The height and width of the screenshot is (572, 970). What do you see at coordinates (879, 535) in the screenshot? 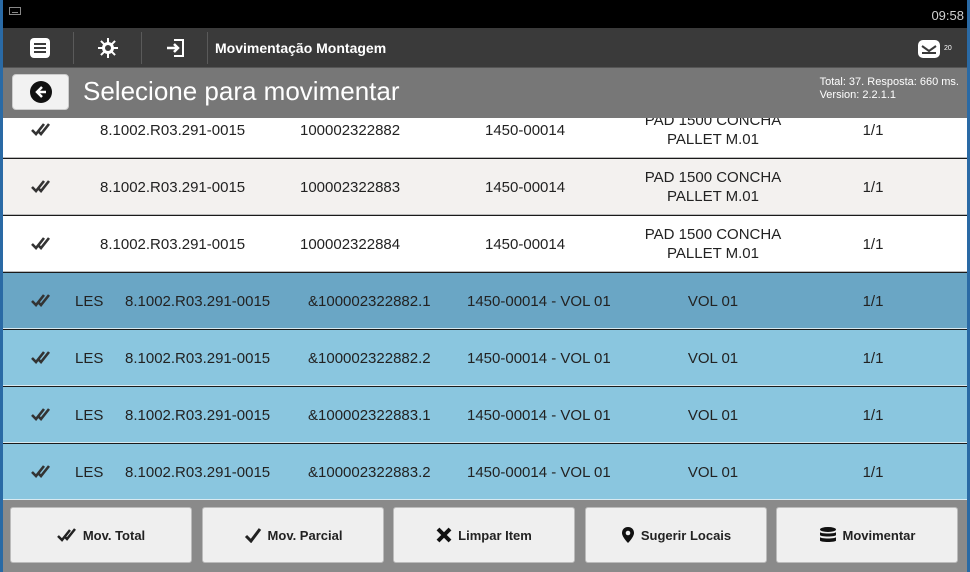
I see `movimentar-label: Movimentar` at bounding box center [879, 535].